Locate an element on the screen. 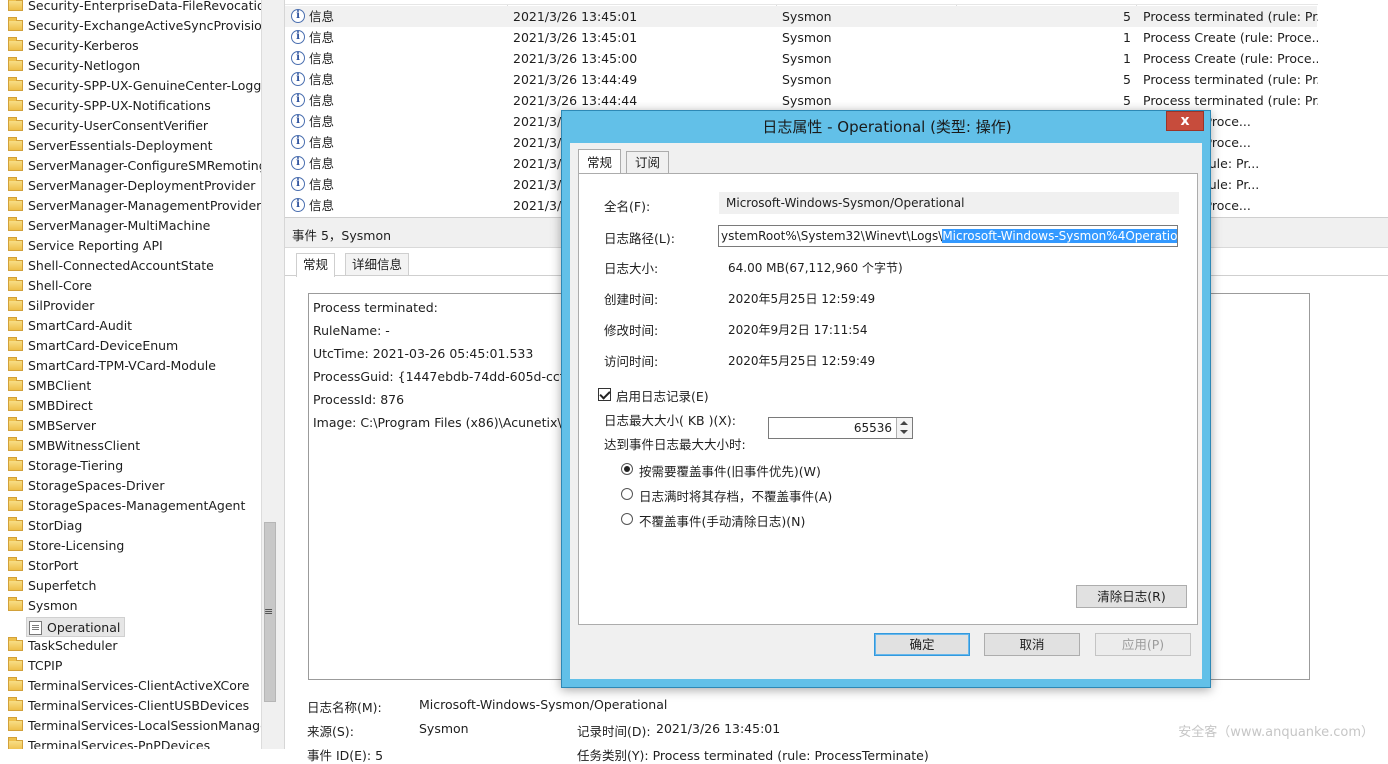  max-size-spinner is located at coordinates (904, 428).